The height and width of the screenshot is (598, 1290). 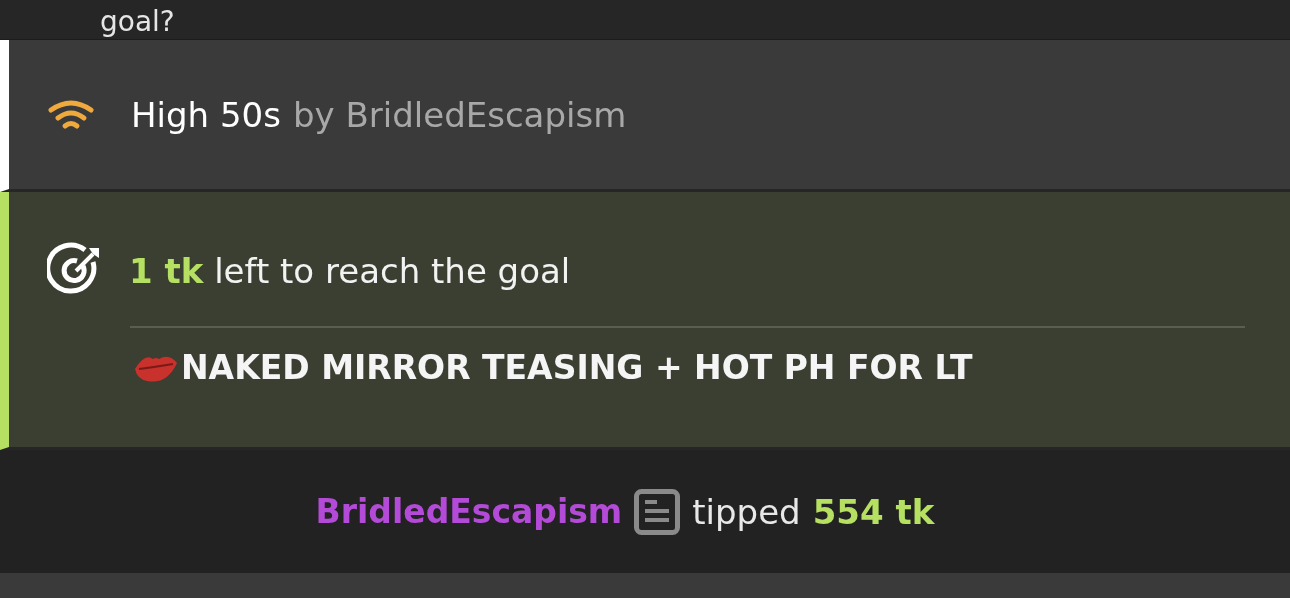 I want to click on username-link: BridledEscapism, so click(x=469, y=511).